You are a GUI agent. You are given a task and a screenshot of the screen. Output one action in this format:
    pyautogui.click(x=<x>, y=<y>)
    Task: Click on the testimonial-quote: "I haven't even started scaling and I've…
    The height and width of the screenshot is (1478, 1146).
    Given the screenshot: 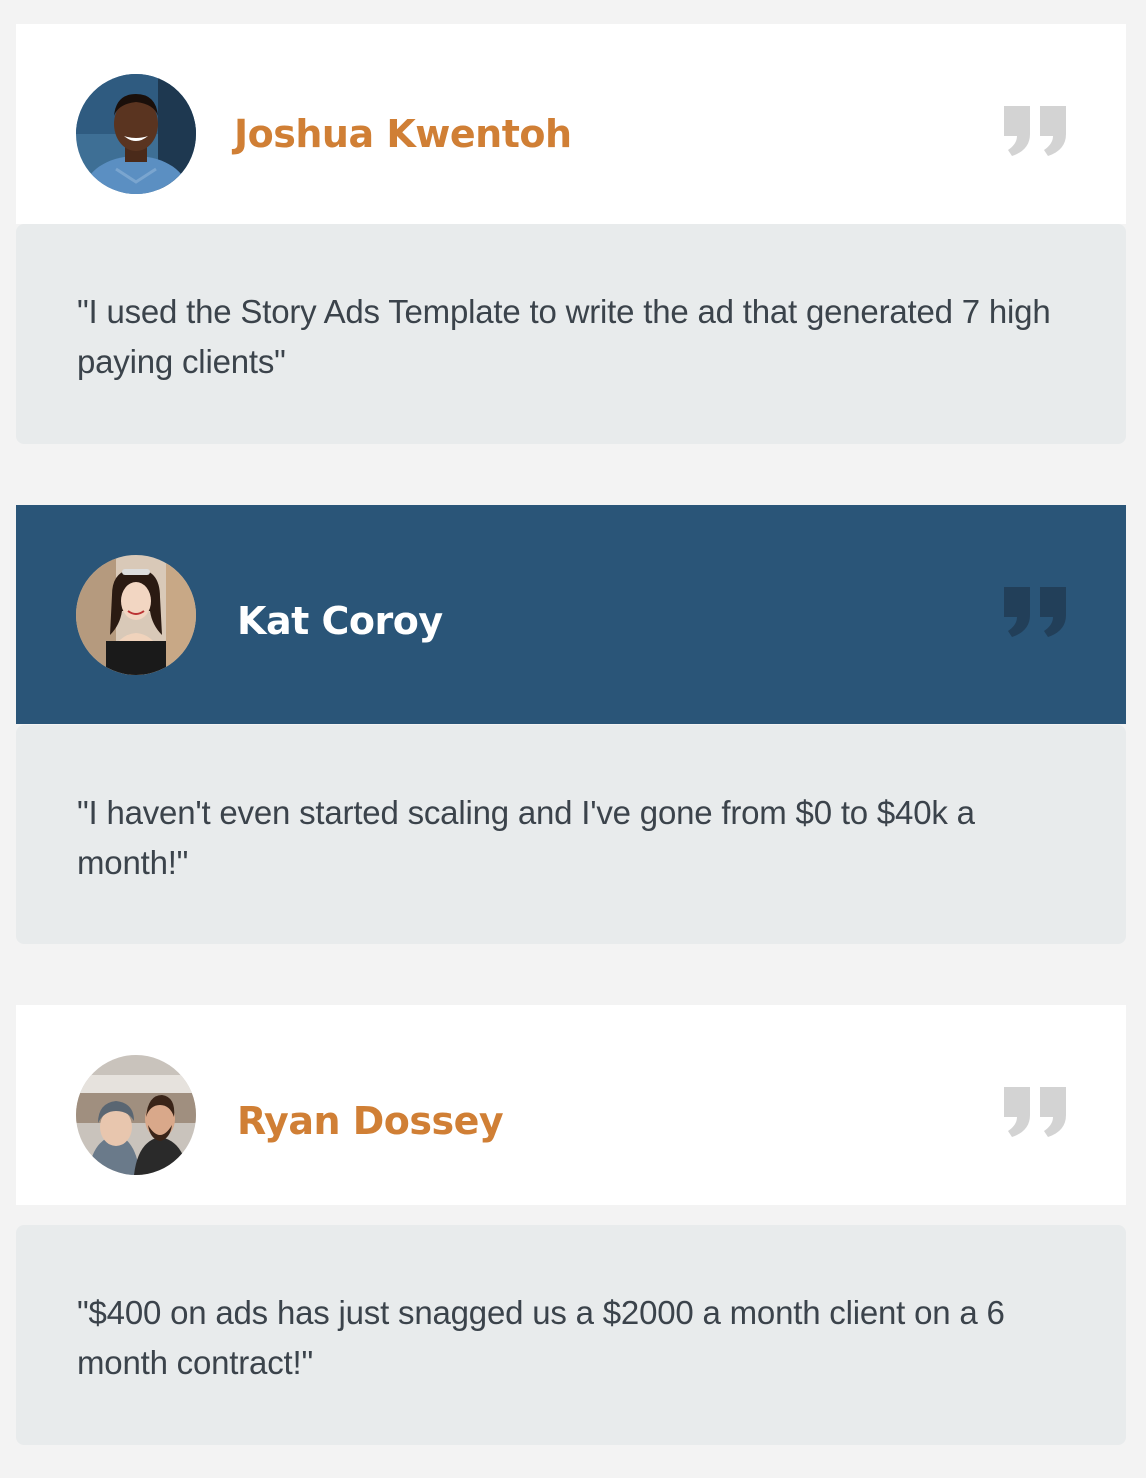 What is the action you would take?
    pyautogui.click(x=526, y=837)
    